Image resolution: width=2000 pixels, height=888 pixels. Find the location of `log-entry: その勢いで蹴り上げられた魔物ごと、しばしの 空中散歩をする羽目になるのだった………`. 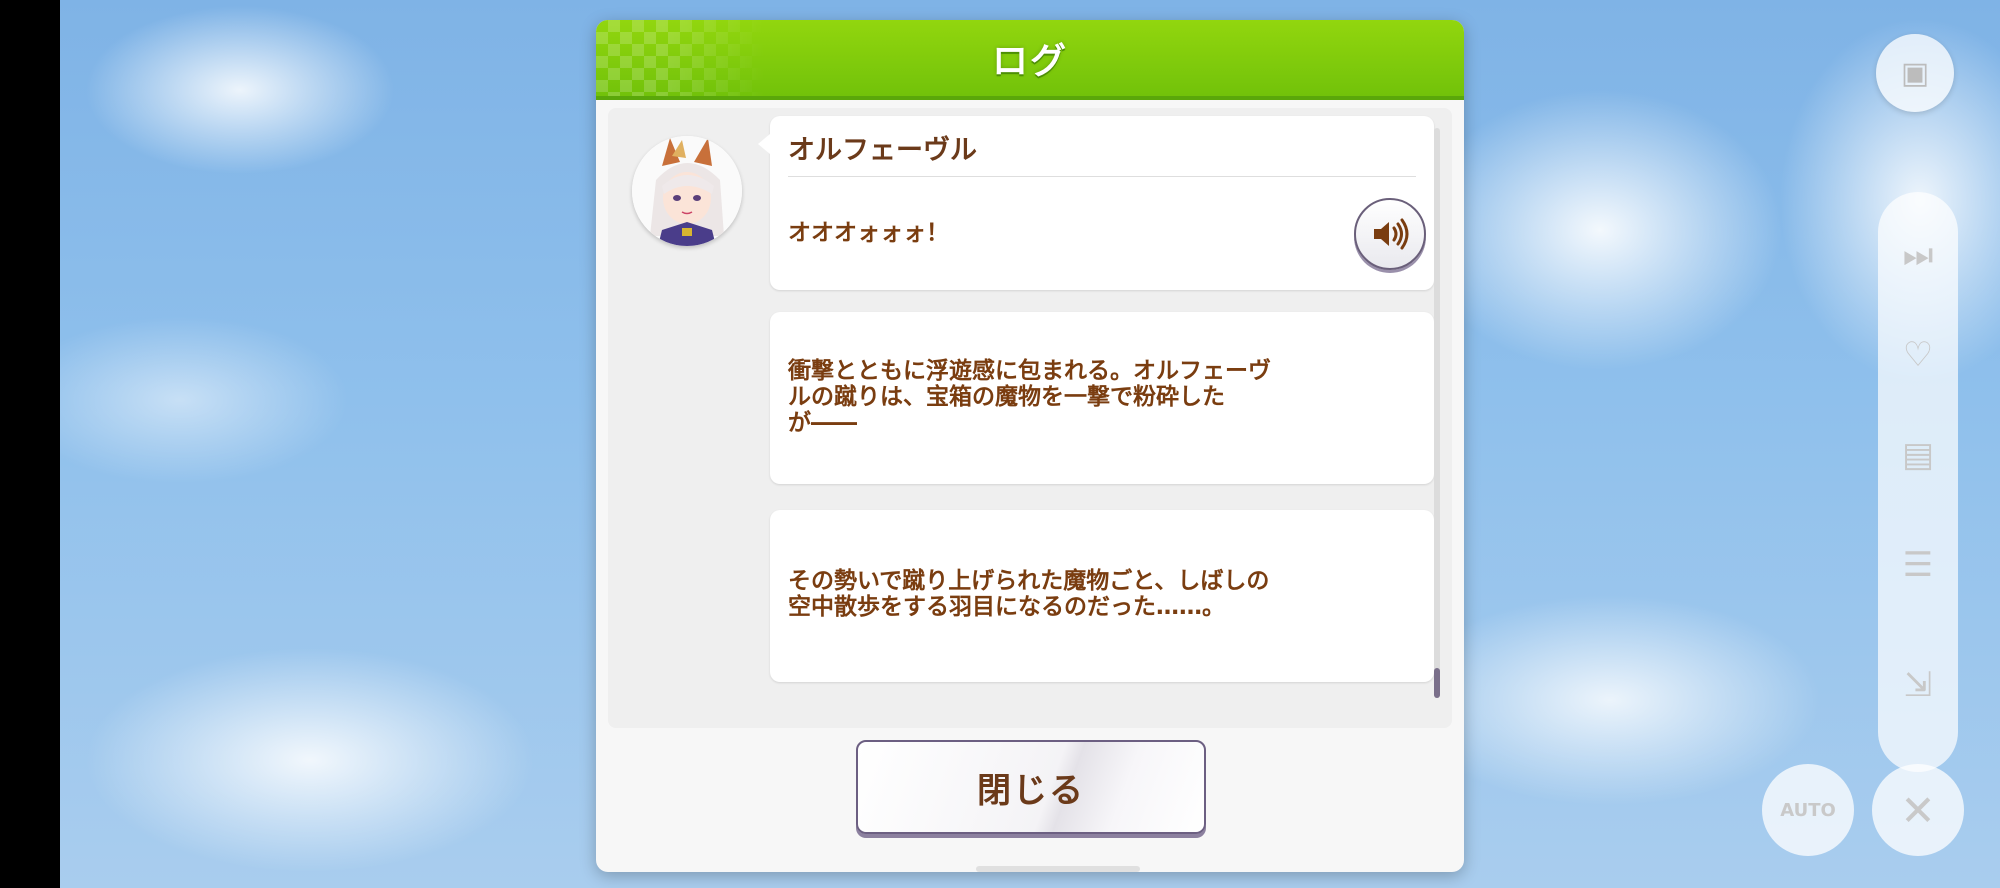

log-entry: その勢いで蹴り上げられた魔物ごと、しばしの 空中散歩をする羽目になるのだった……… is located at coordinates (1102, 596).